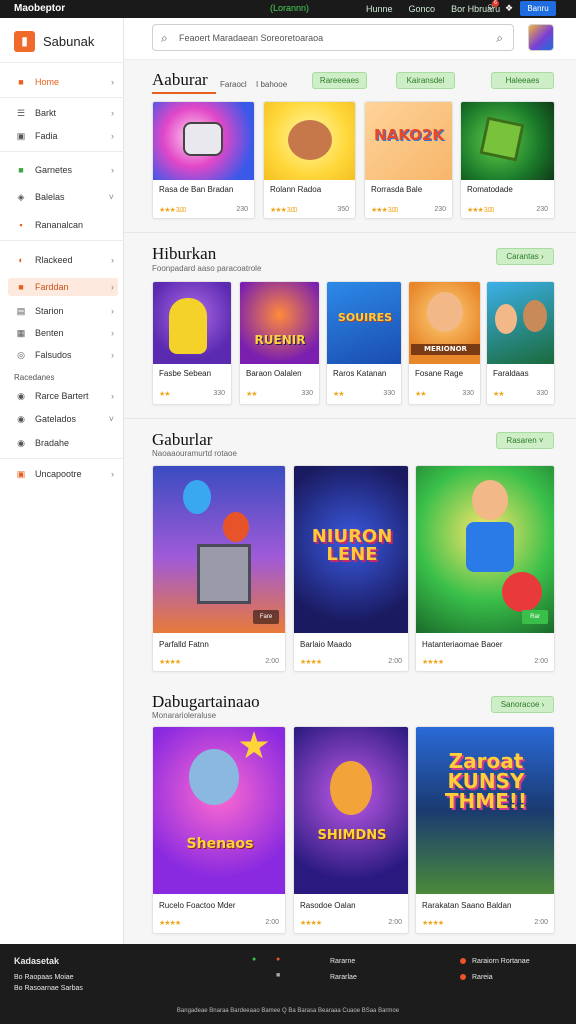 The width and height of the screenshot is (576, 1024). What do you see at coordinates (408, 141) in the screenshot?
I see `game-art: NAKO2K` at bounding box center [408, 141].